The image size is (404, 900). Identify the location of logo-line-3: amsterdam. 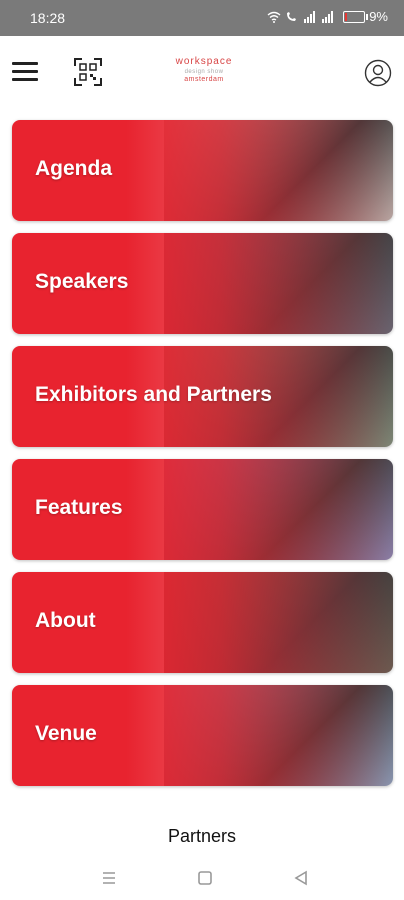
(204, 79).